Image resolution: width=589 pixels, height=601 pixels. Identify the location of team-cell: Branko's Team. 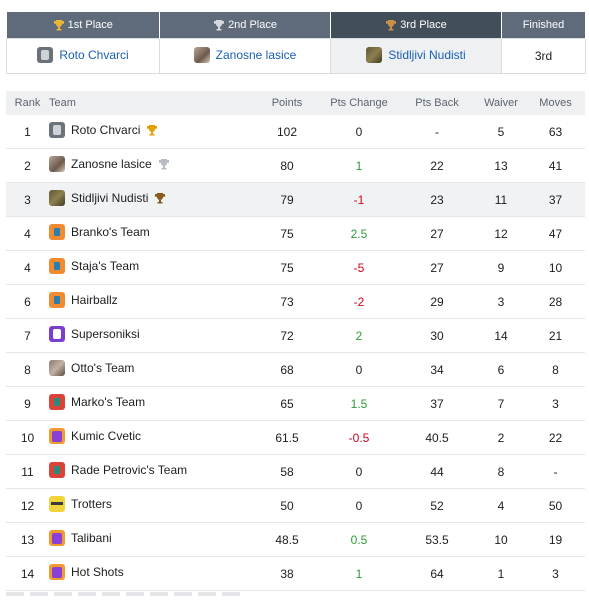
(151, 233).